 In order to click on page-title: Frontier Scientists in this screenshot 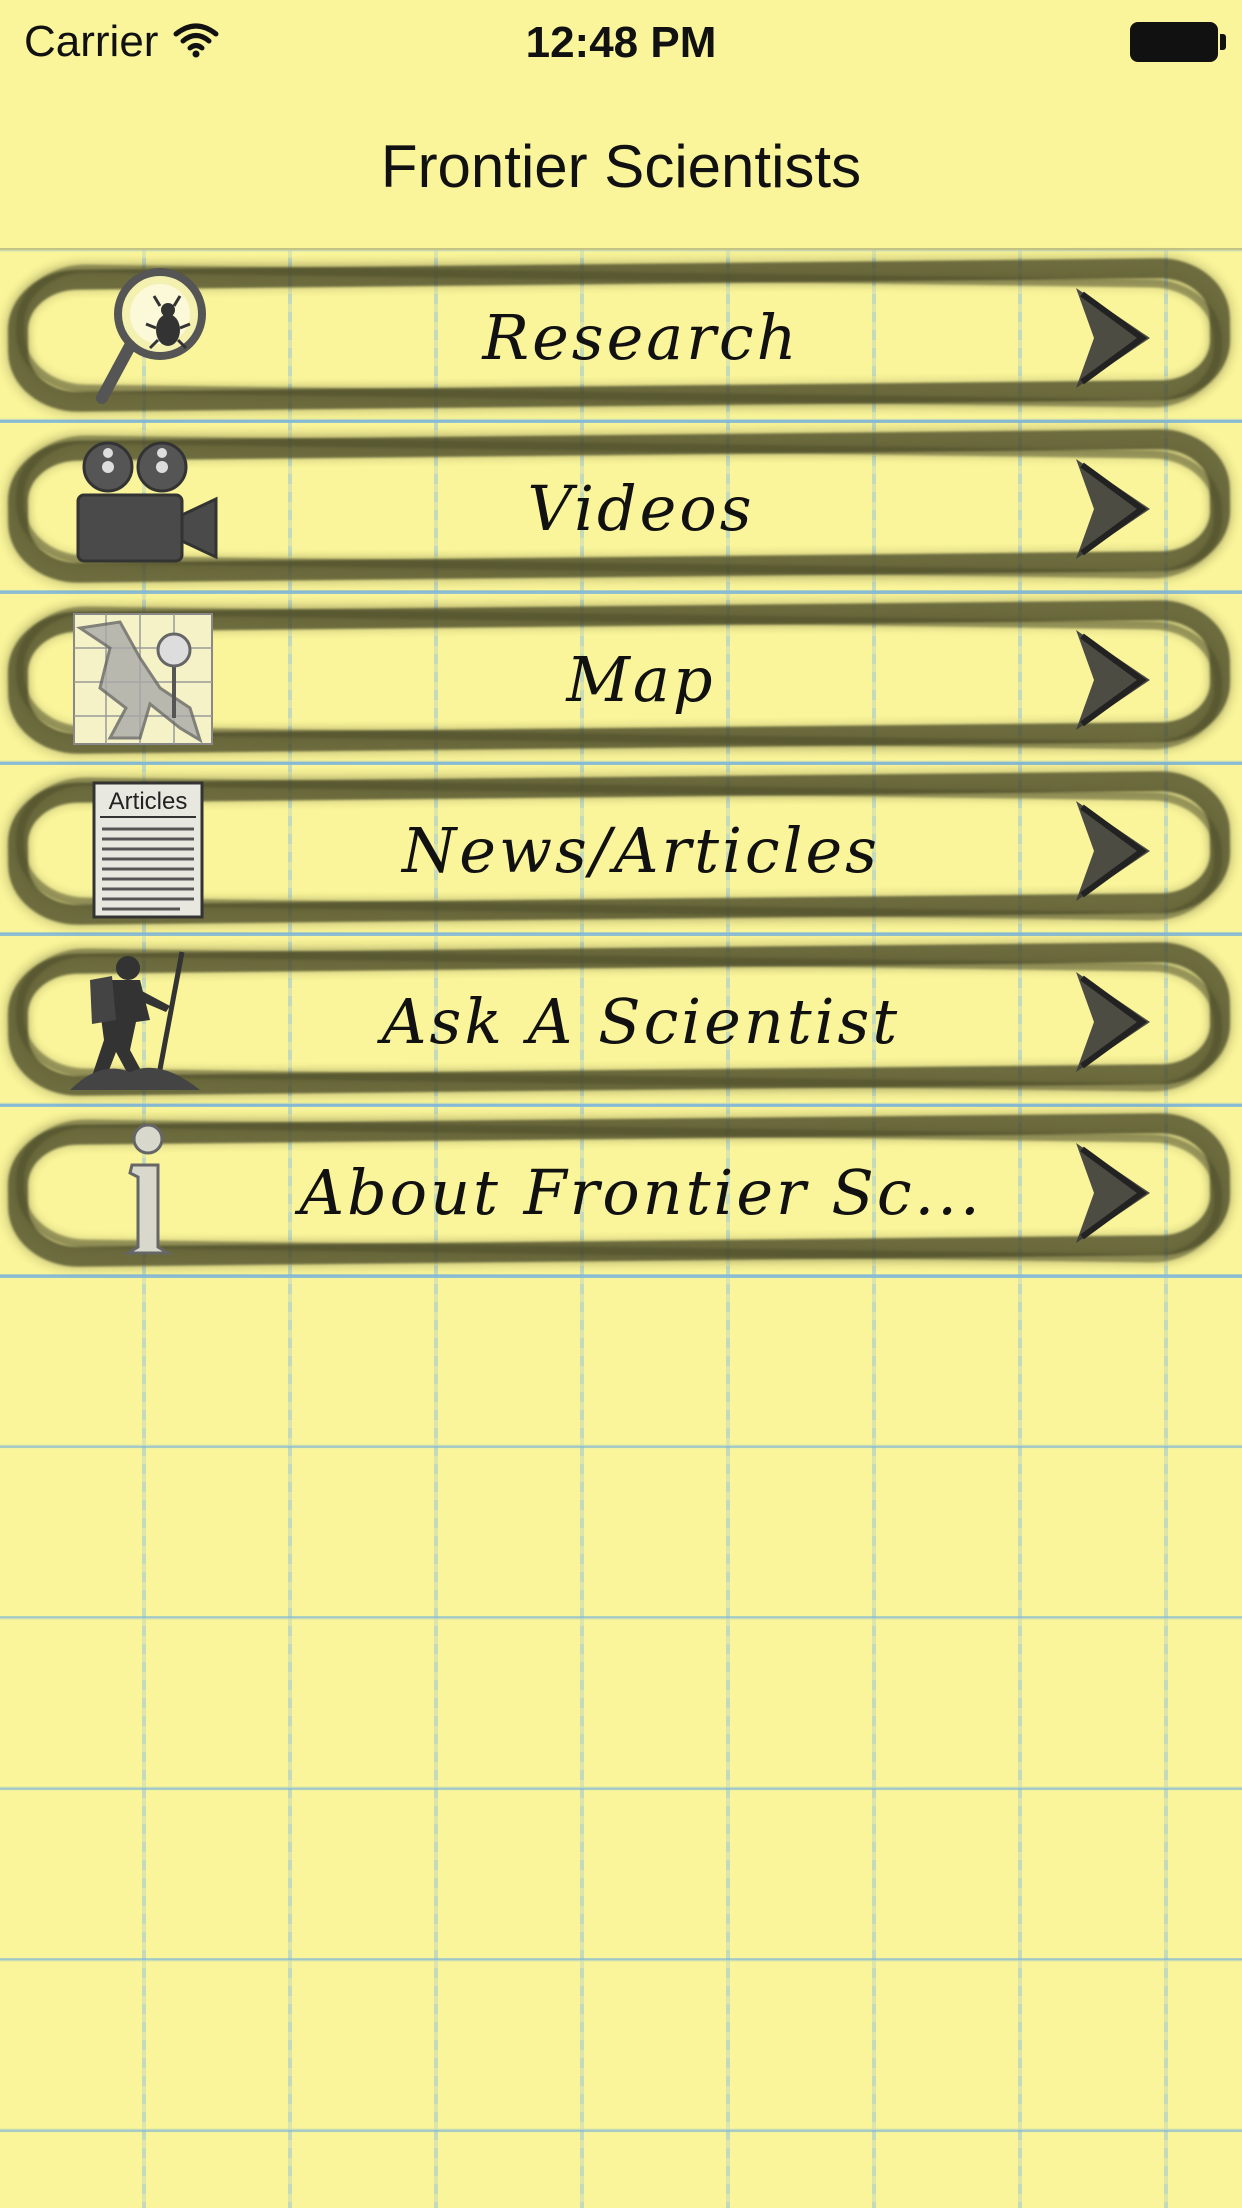, I will do `click(621, 166)`.